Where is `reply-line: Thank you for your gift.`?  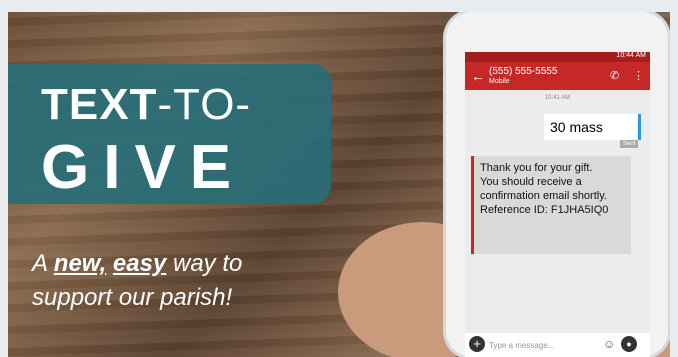 reply-line: Thank you for your gift. is located at coordinates (536, 168).